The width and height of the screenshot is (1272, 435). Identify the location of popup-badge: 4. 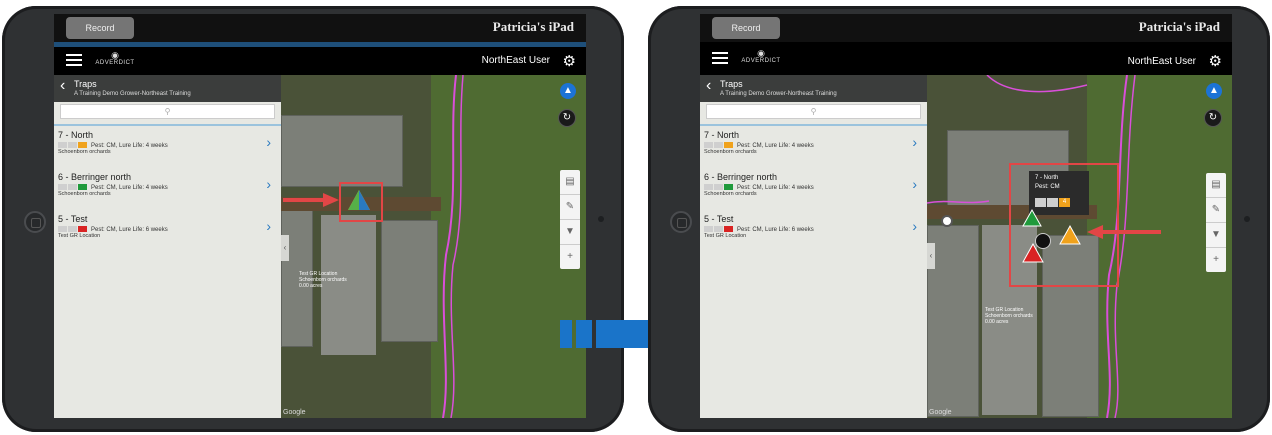
(1064, 203).